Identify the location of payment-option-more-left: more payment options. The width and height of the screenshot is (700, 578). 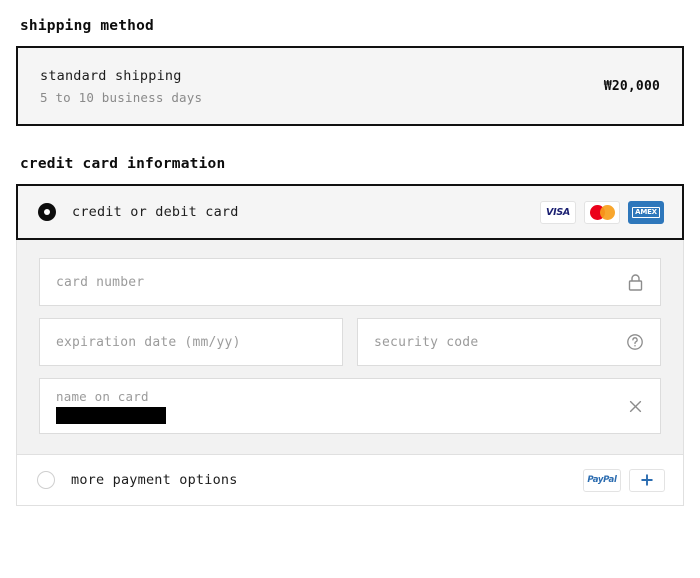
(137, 480).